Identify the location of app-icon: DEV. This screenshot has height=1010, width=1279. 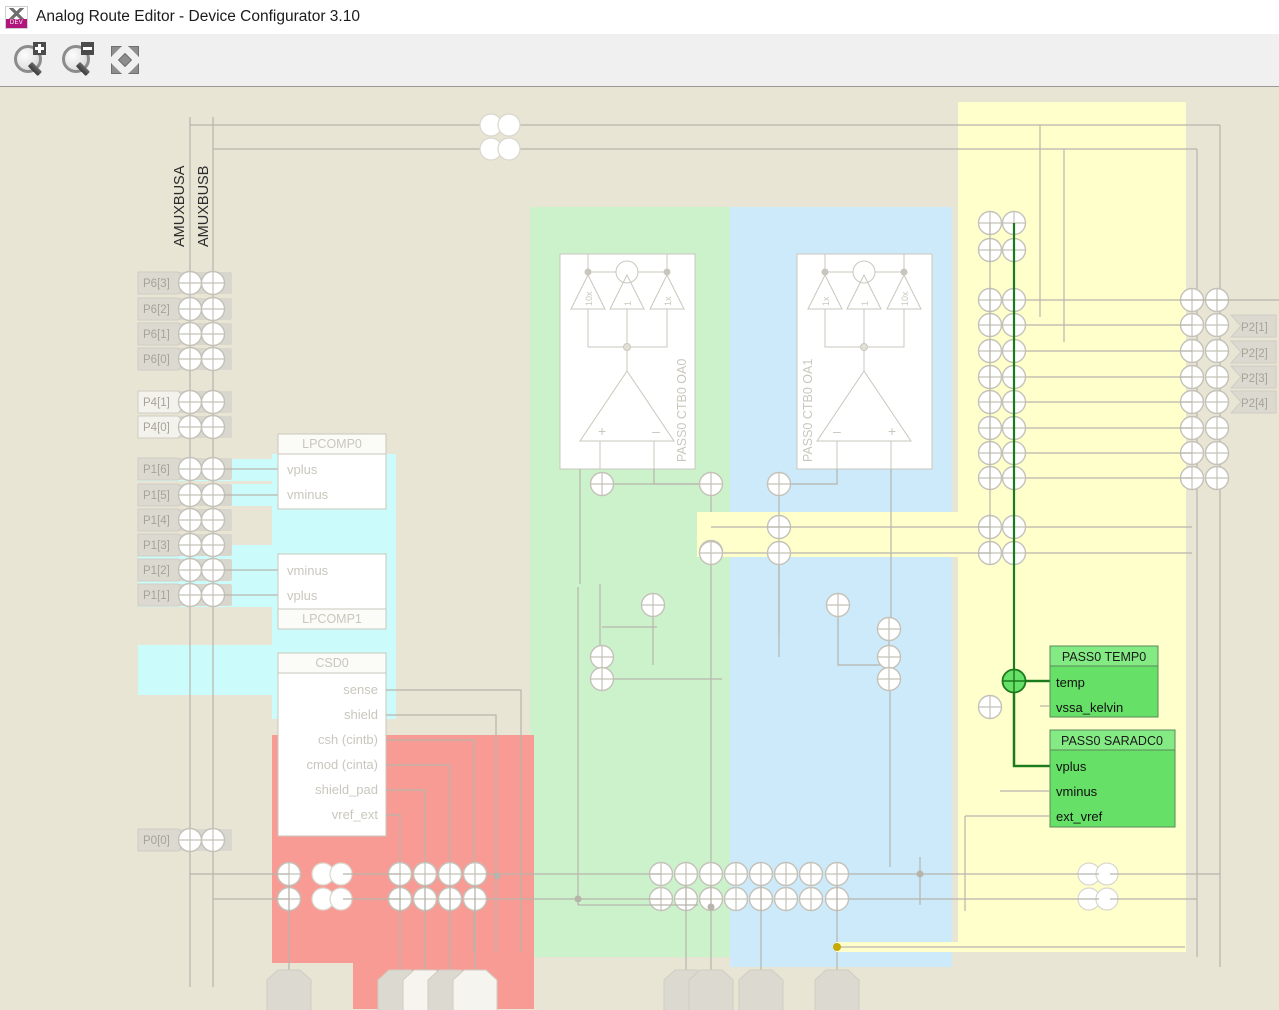
(16, 17).